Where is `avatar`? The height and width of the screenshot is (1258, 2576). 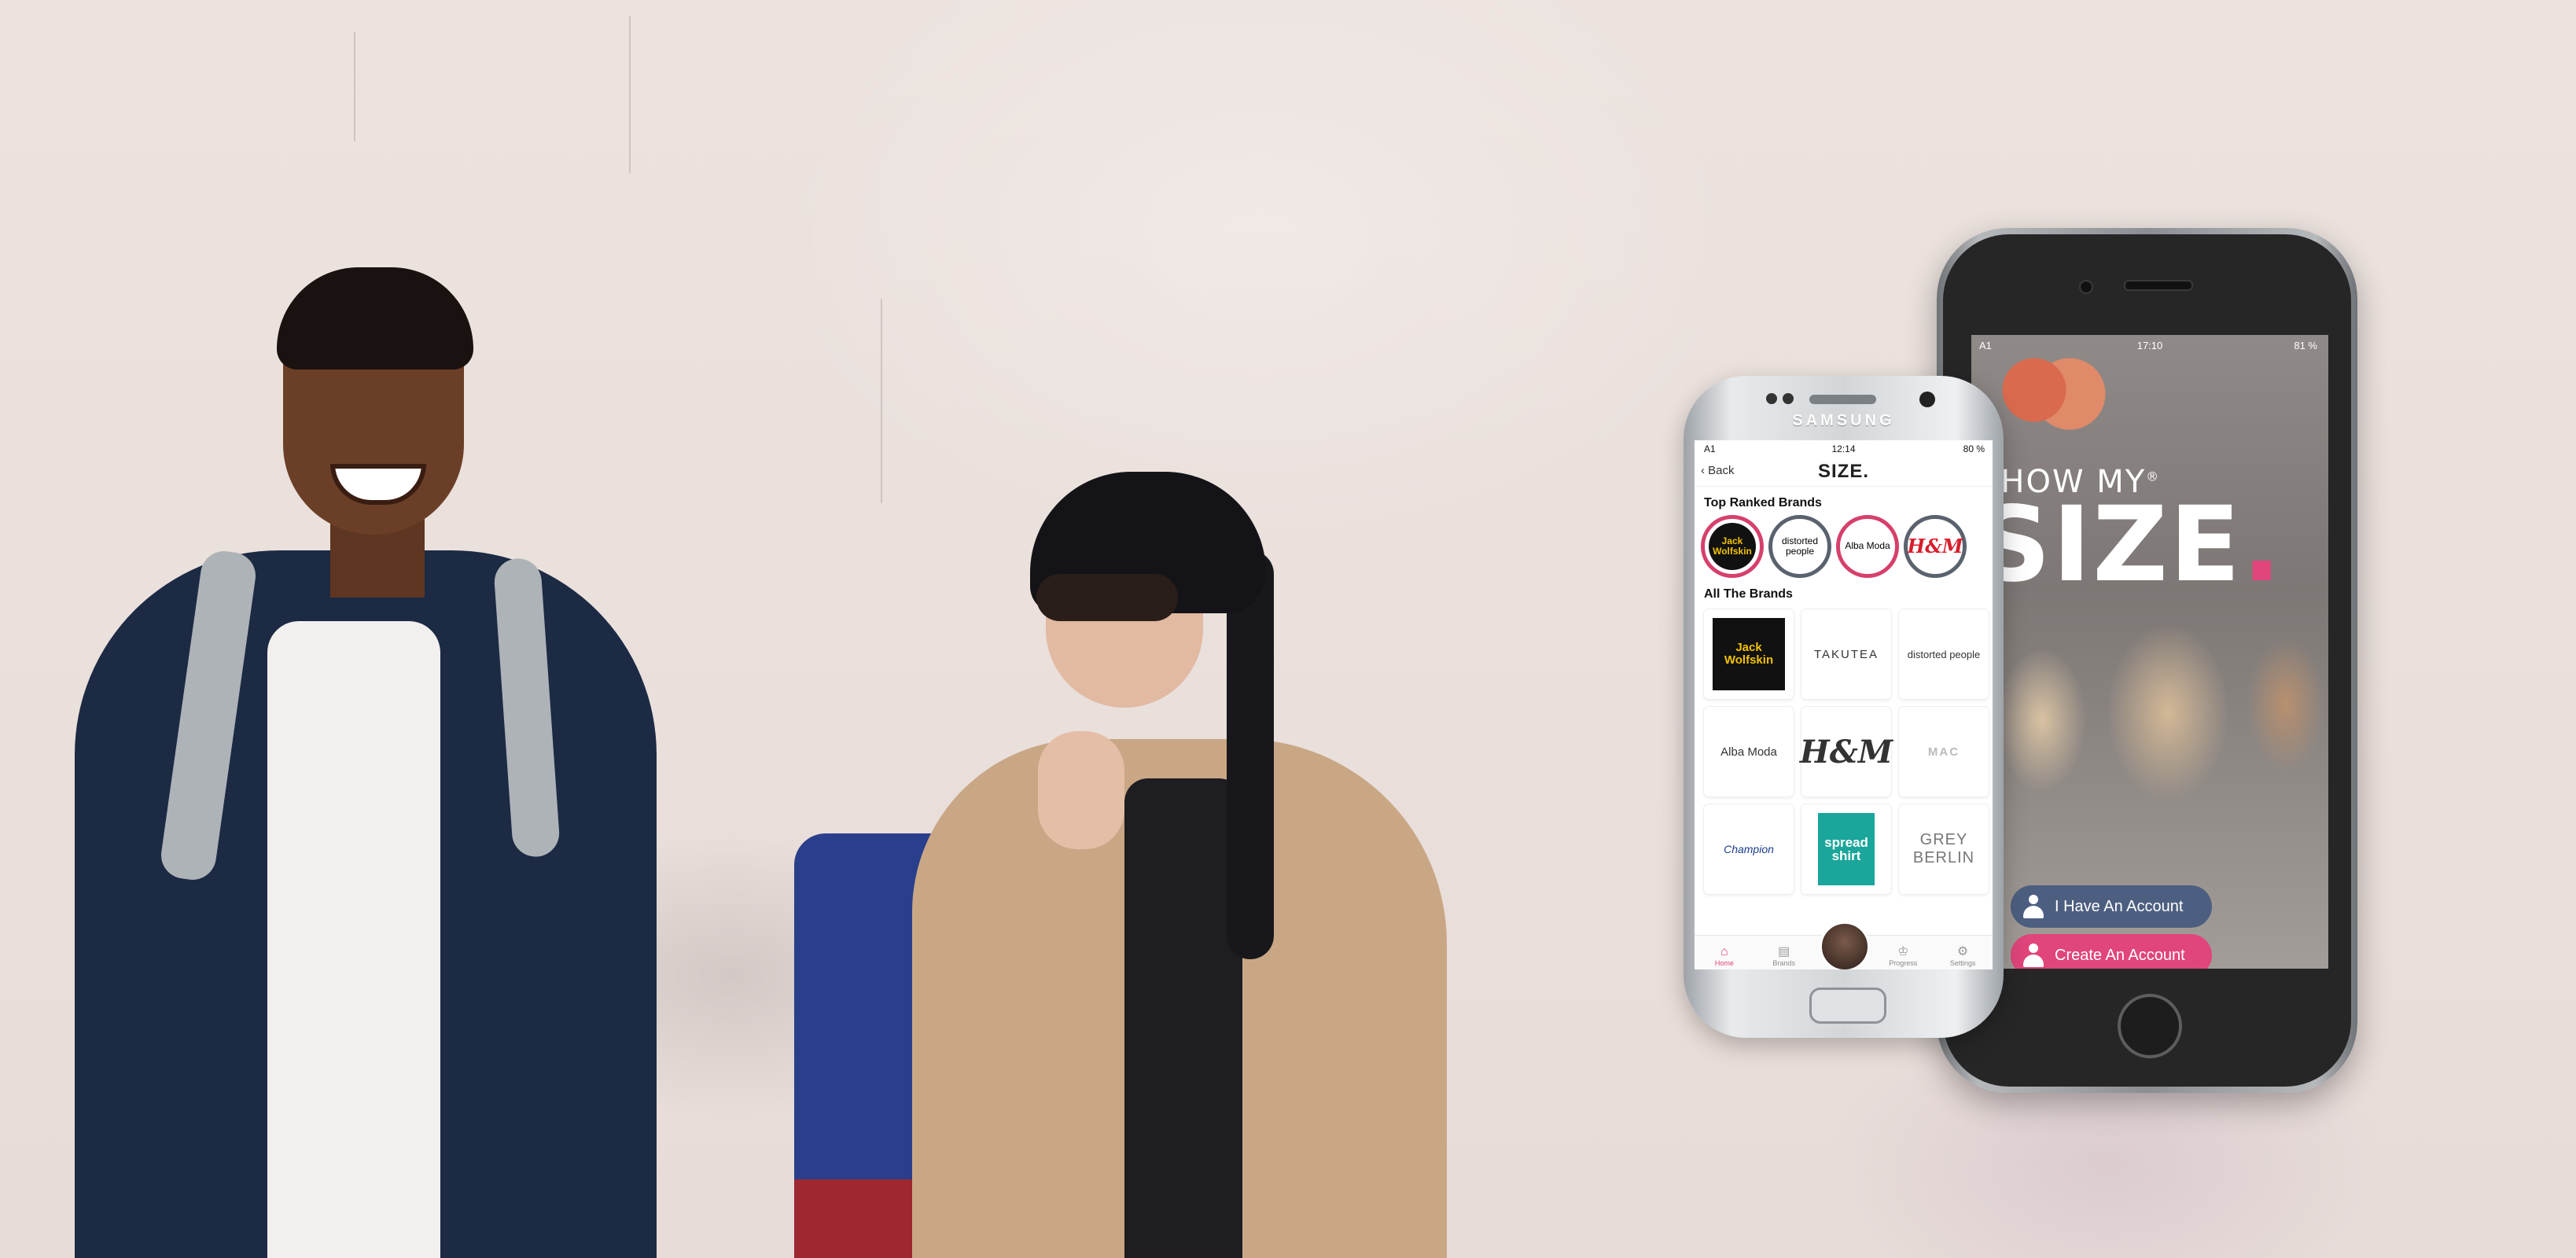 avatar is located at coordinates (1845, 945).